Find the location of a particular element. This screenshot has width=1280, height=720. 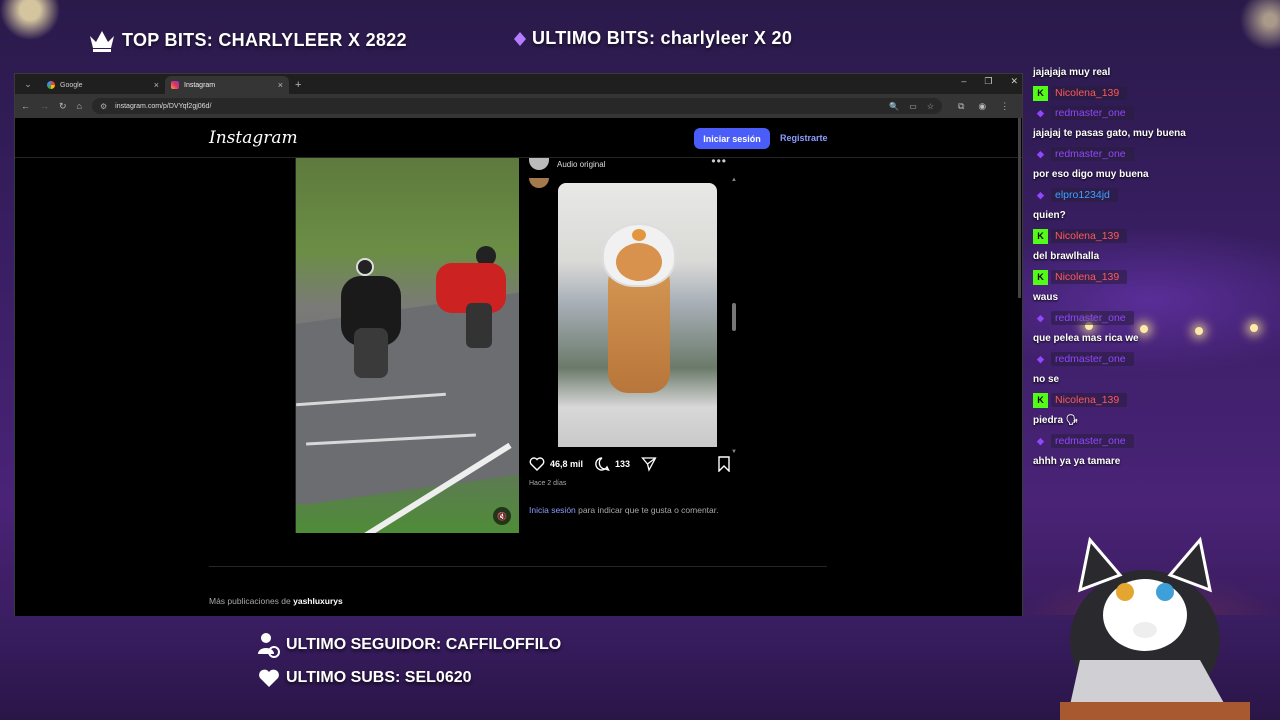

ultimo-seguidor-overlay: ULTIMO SEGUIDOR: CAFFILOFFILO is located at coordinates (409, 645).